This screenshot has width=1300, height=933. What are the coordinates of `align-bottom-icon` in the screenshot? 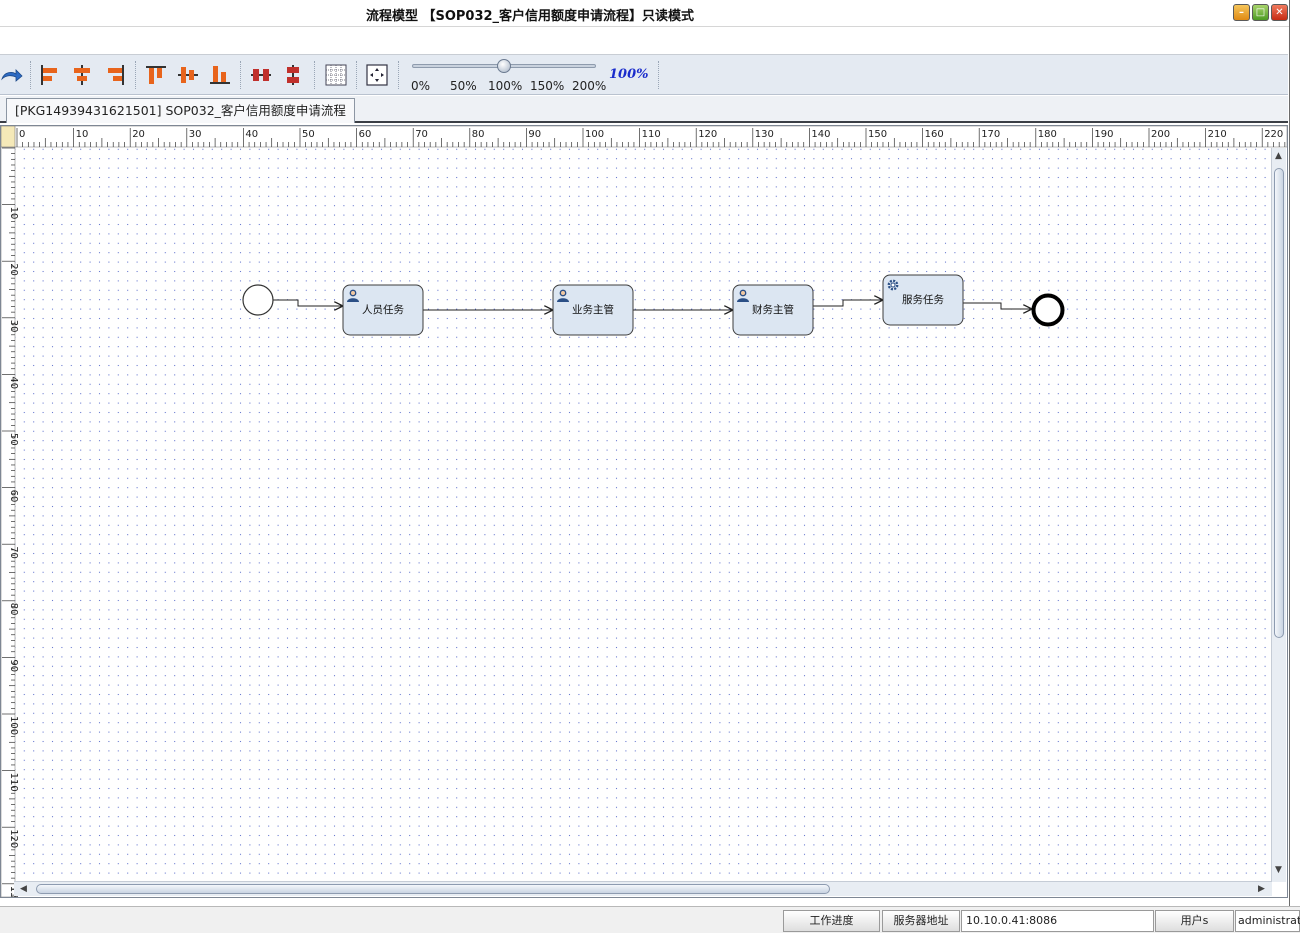 It's located at (220, 75).